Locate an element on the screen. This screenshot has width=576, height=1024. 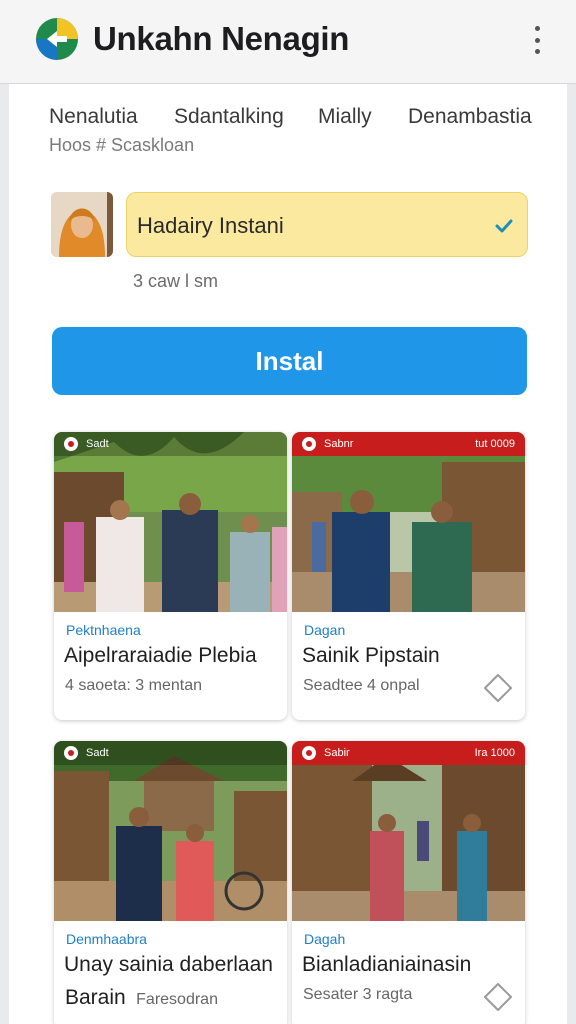
card-category: Dagah is located at coordinates (325, 939).